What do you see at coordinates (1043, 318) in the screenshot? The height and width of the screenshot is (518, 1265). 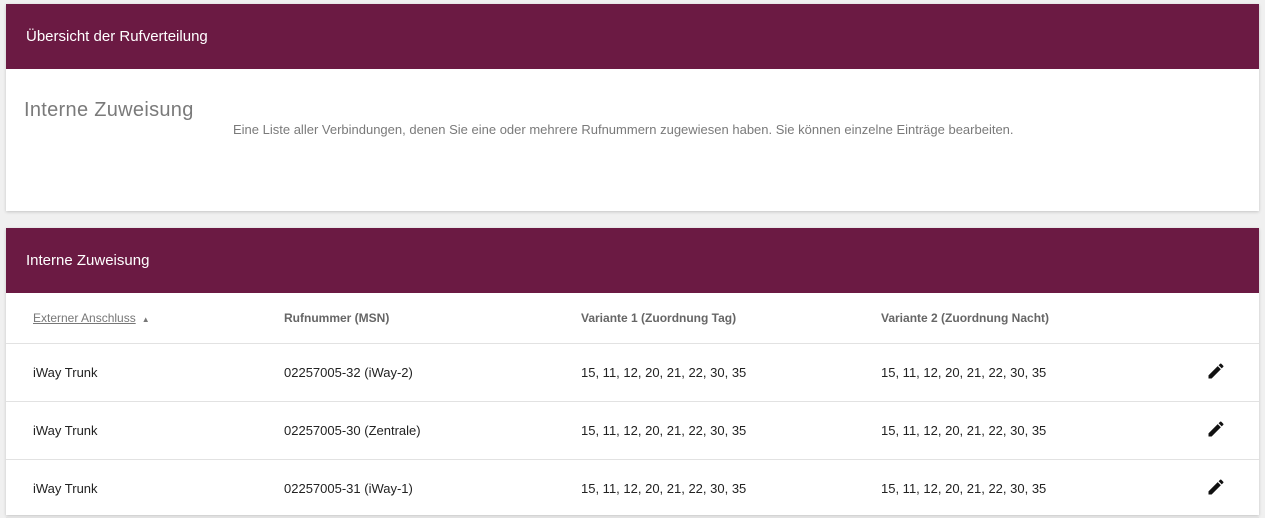 I see `column-header-variant2: Variante 2 (Zuordnung Nacht)` at bounding box center [1043, 318].